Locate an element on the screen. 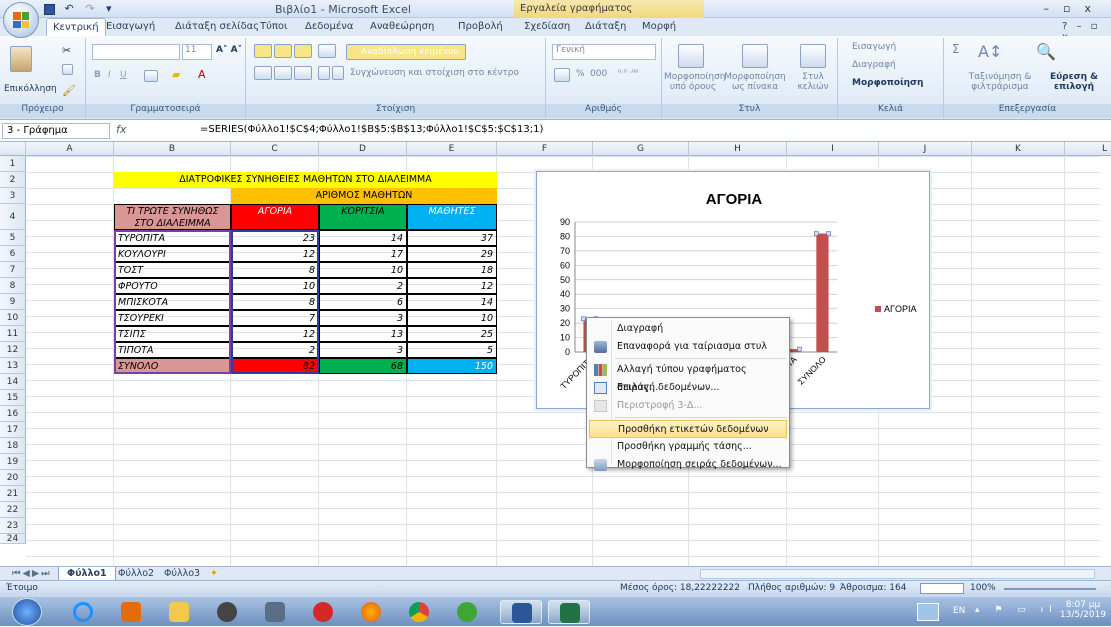  tab-data: Δεδομένα is located at coordinates (329, 26).